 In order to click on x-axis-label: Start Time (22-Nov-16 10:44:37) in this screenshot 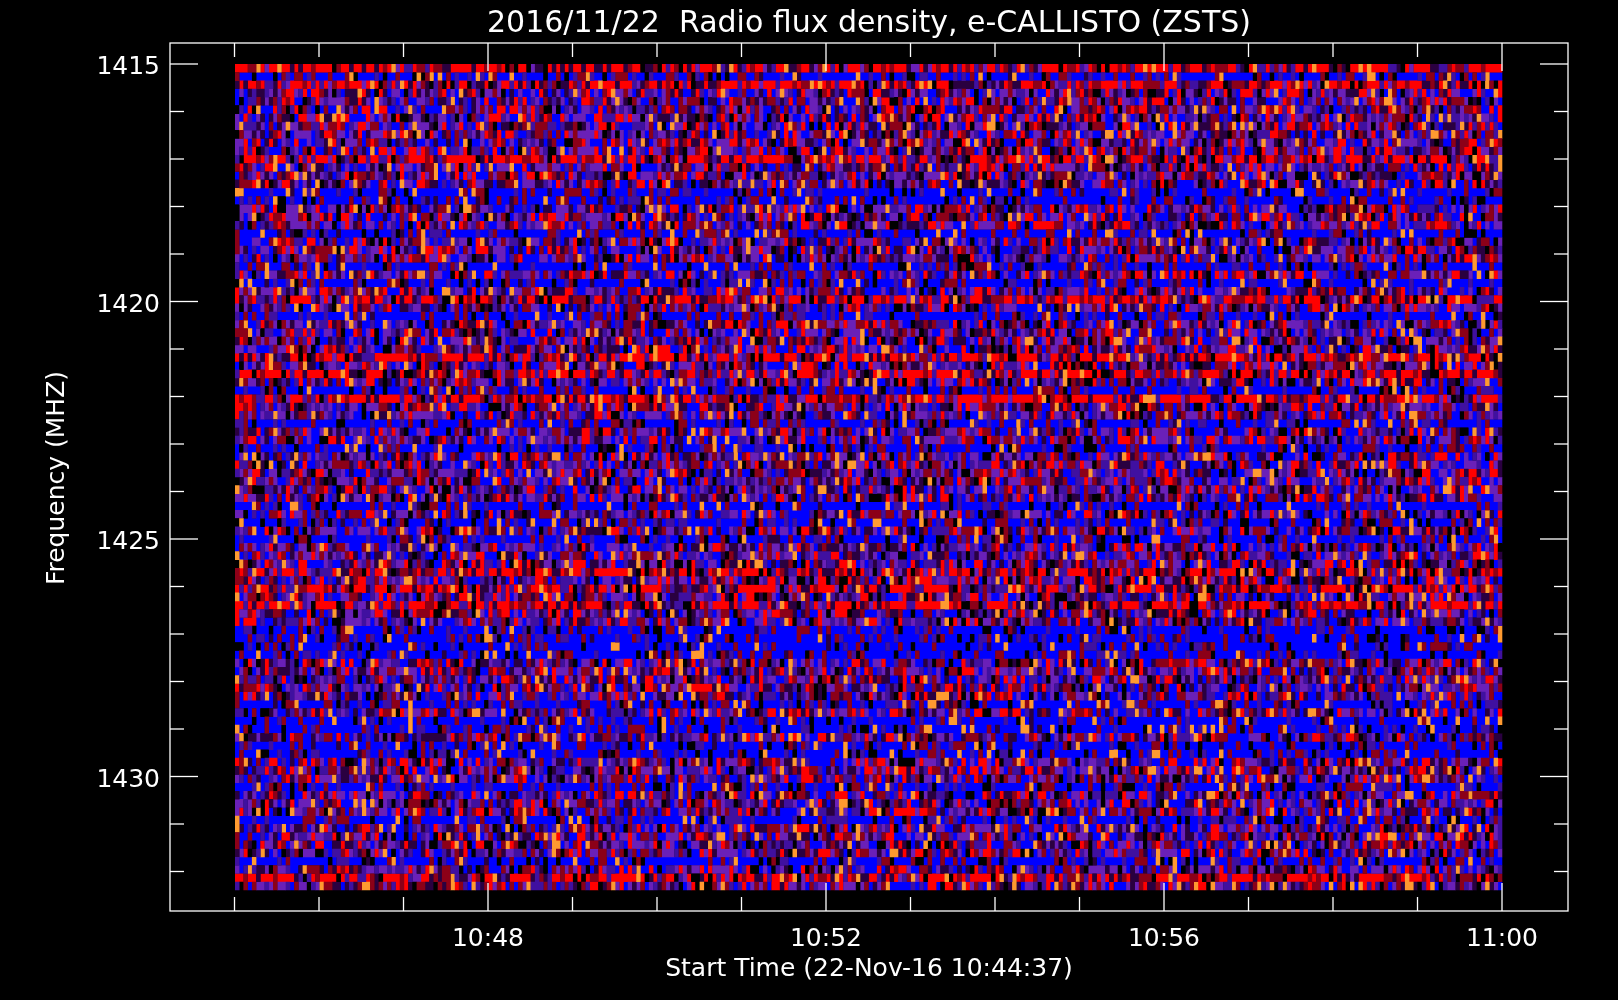, I will do `click(869, 967)`.